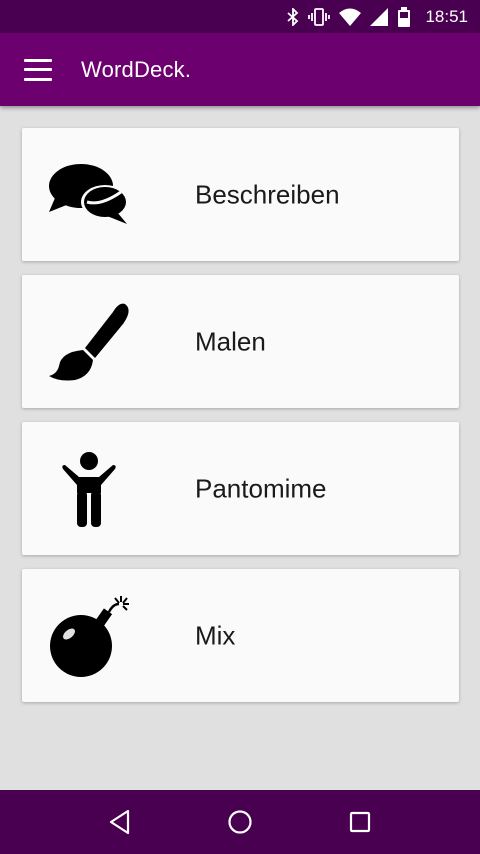 The height and width of the screenshot is (854, 480). What do you see at coordinates (215, 635) in the screenshot?
I see `card-label: Mix` at bounding box center [215, 635].